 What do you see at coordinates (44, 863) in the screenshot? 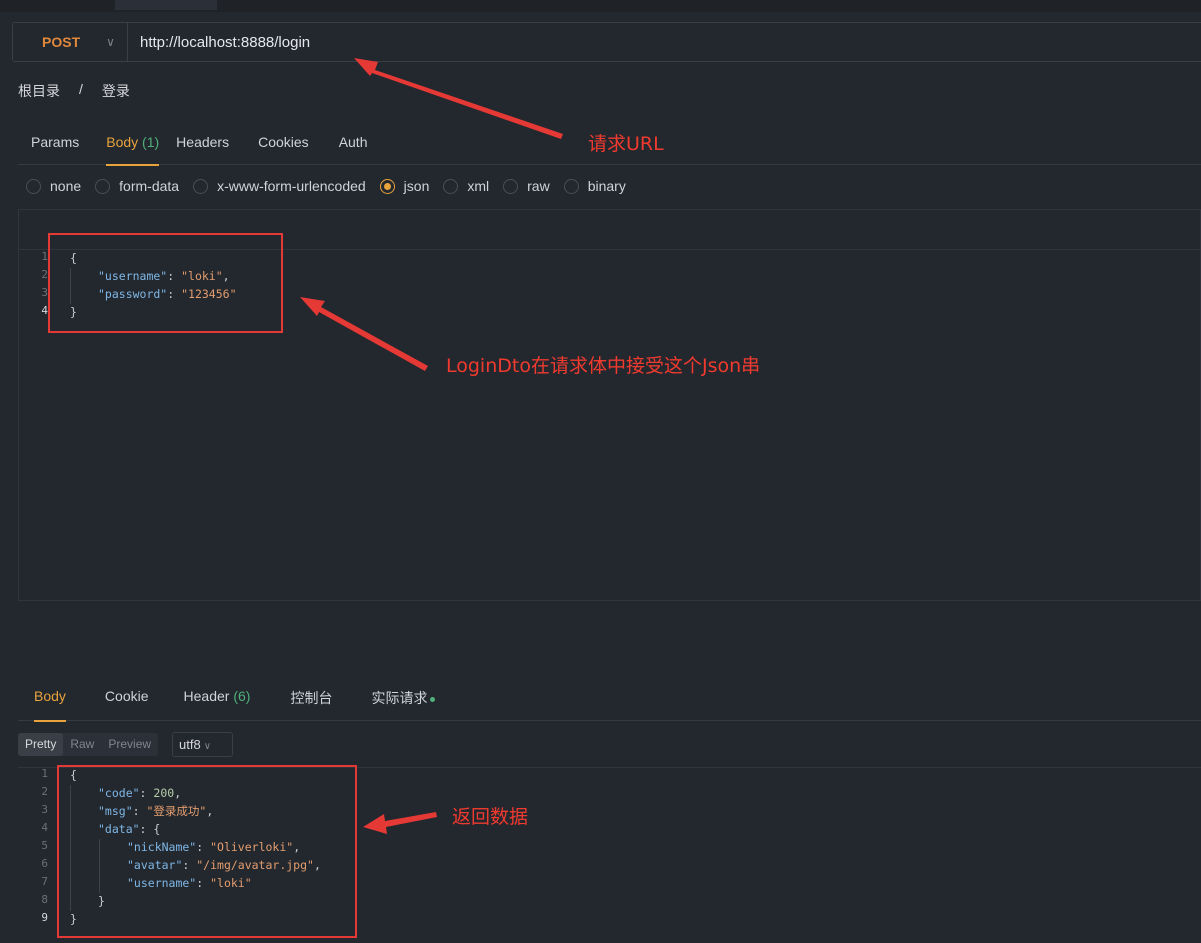
I see `line-number: 6` at bounding box center [44, 863].